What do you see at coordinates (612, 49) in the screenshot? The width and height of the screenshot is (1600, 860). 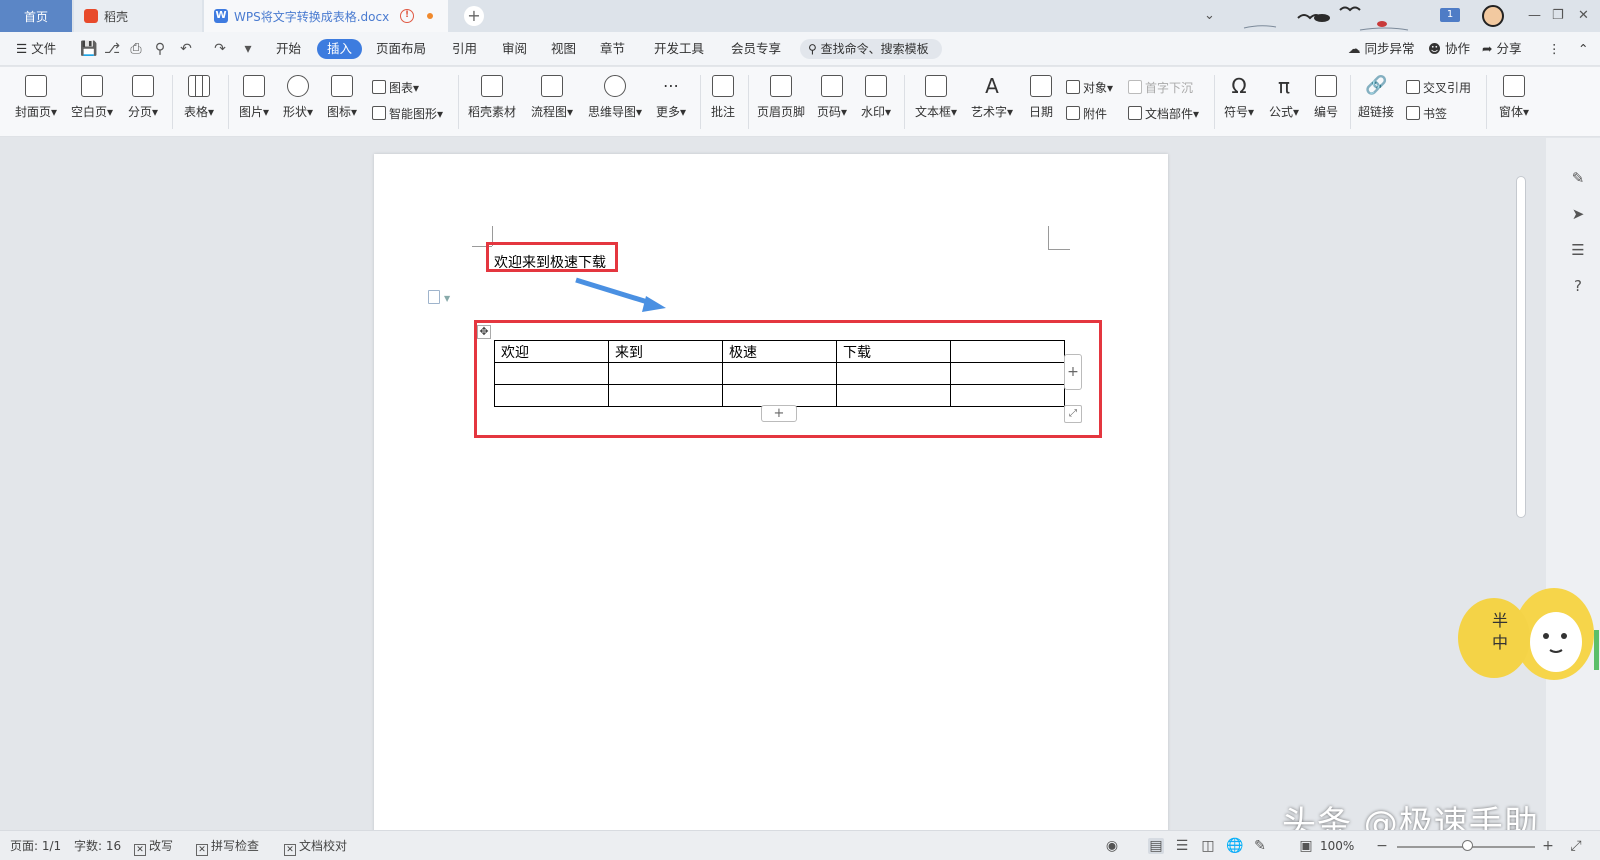 I see `menu-chapter: 章节` at bounding box center [612, 49].